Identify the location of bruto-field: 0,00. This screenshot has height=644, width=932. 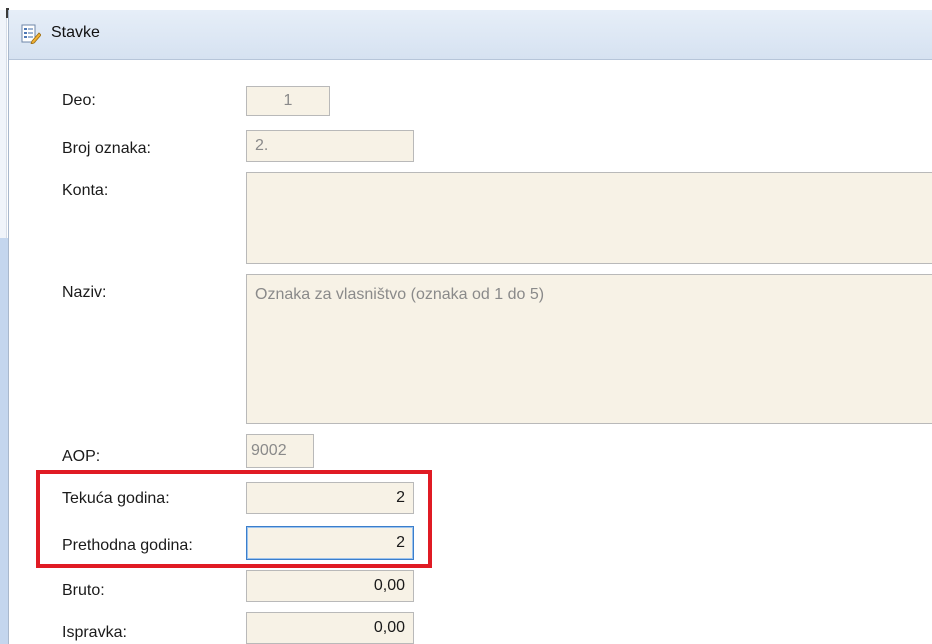
(330, 586).